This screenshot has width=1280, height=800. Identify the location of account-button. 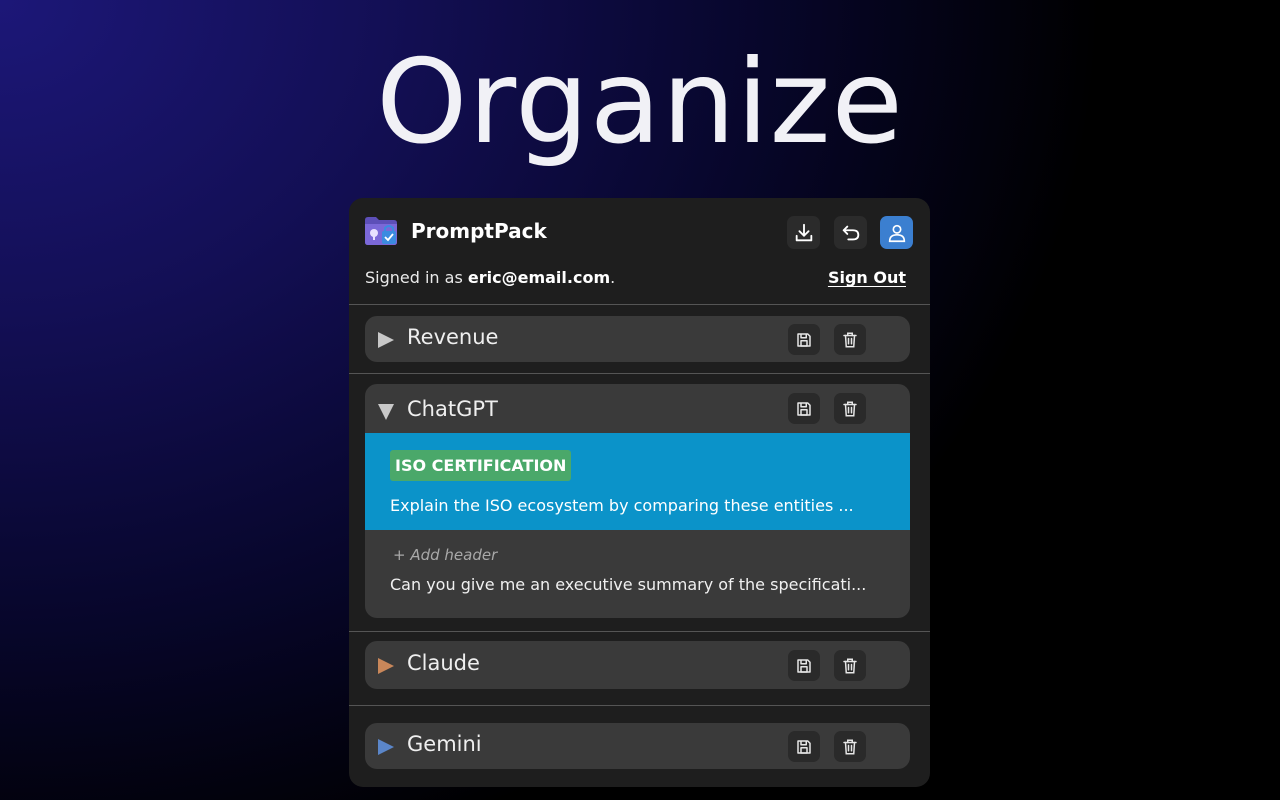
(896, 232).